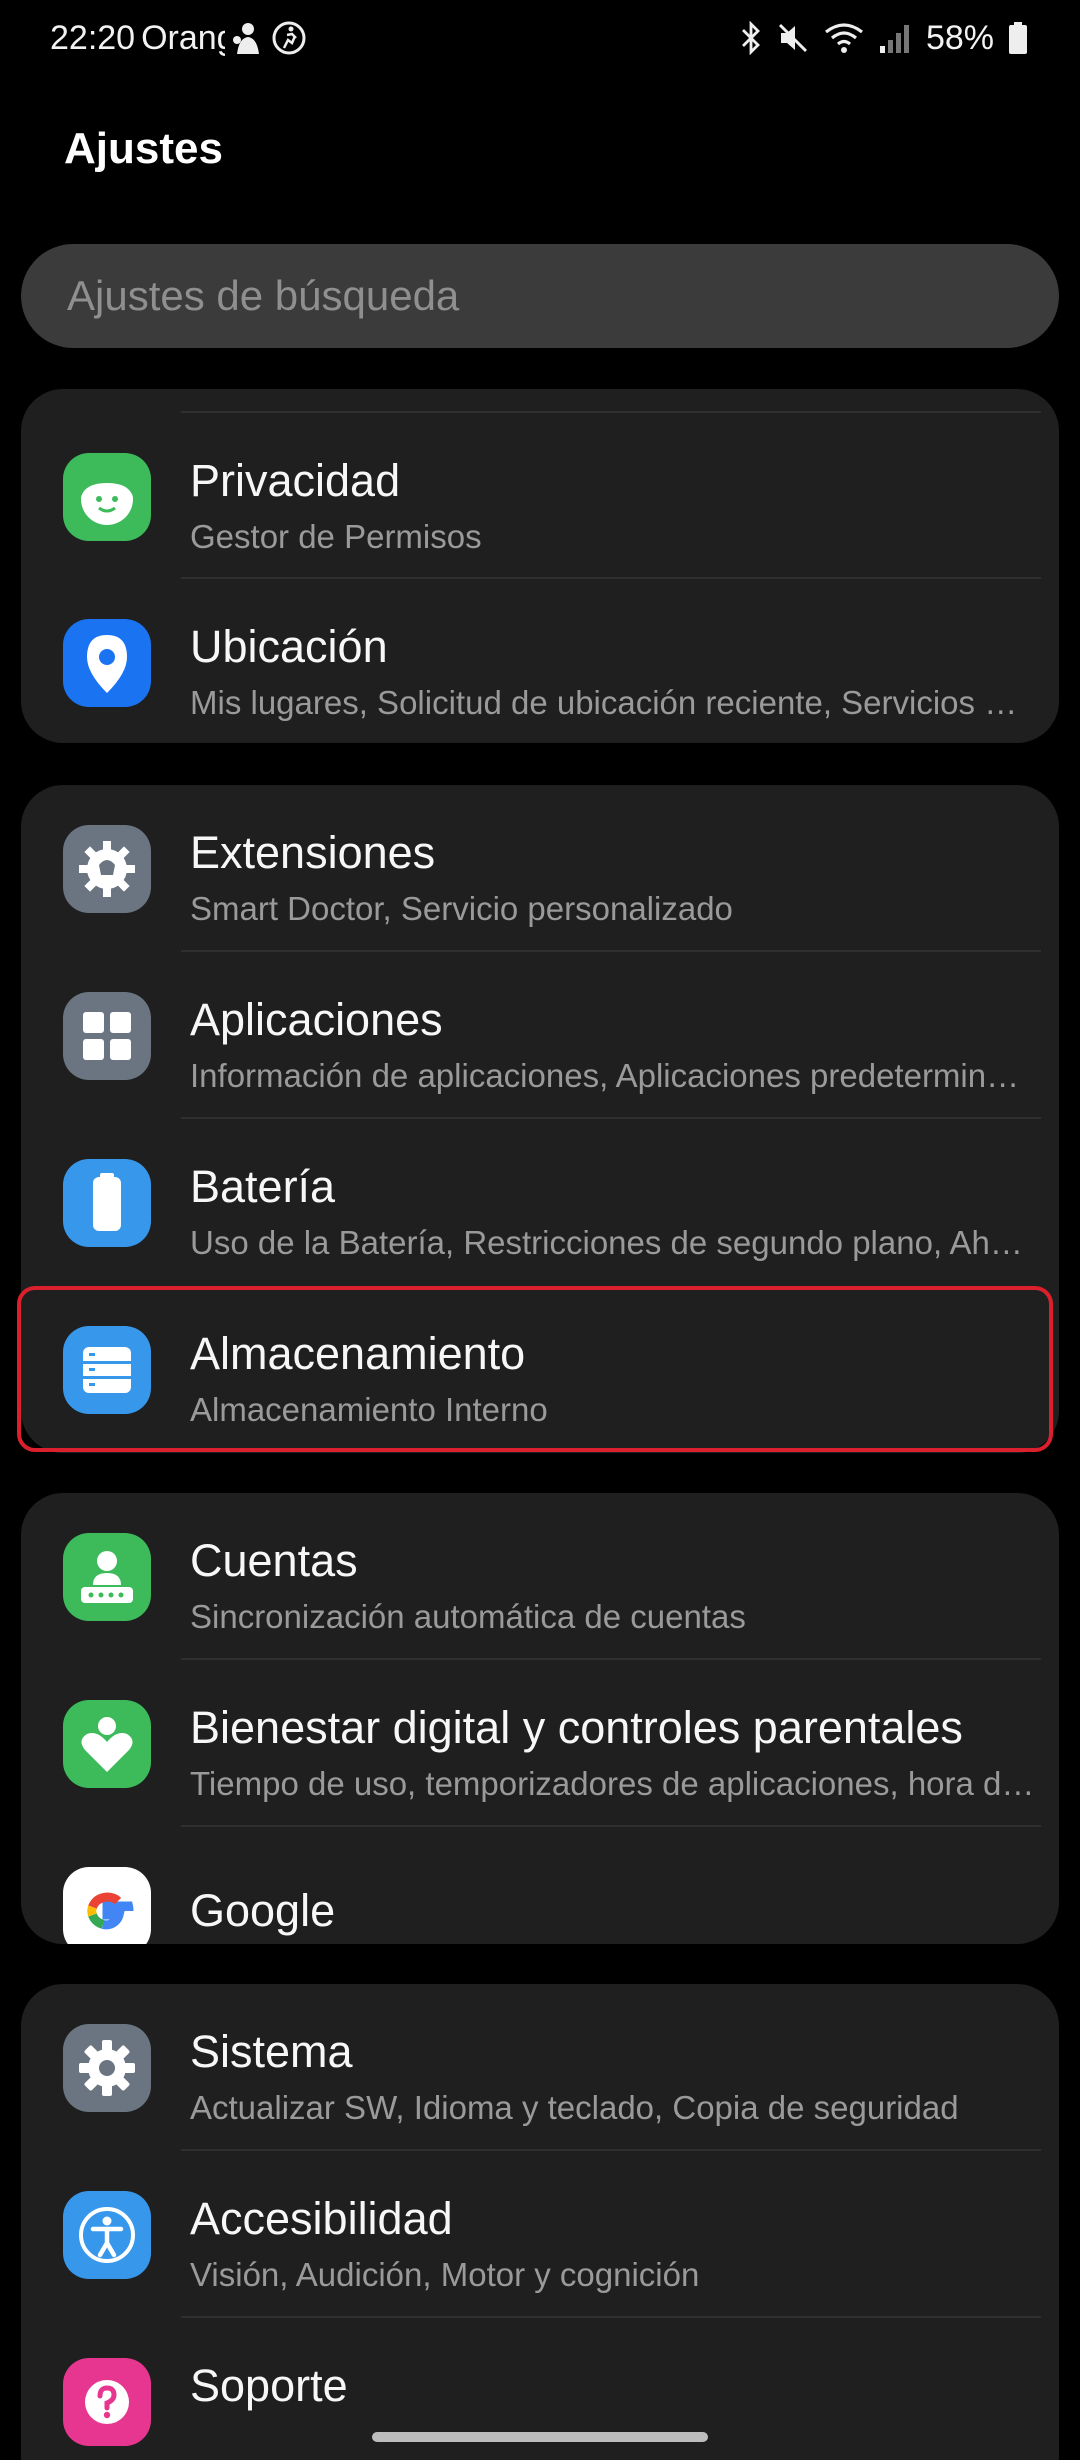  What do you see at coordinates (540, 2437) in the screenshot?
I see `home-indicator` at bounding box center [540, 2437].